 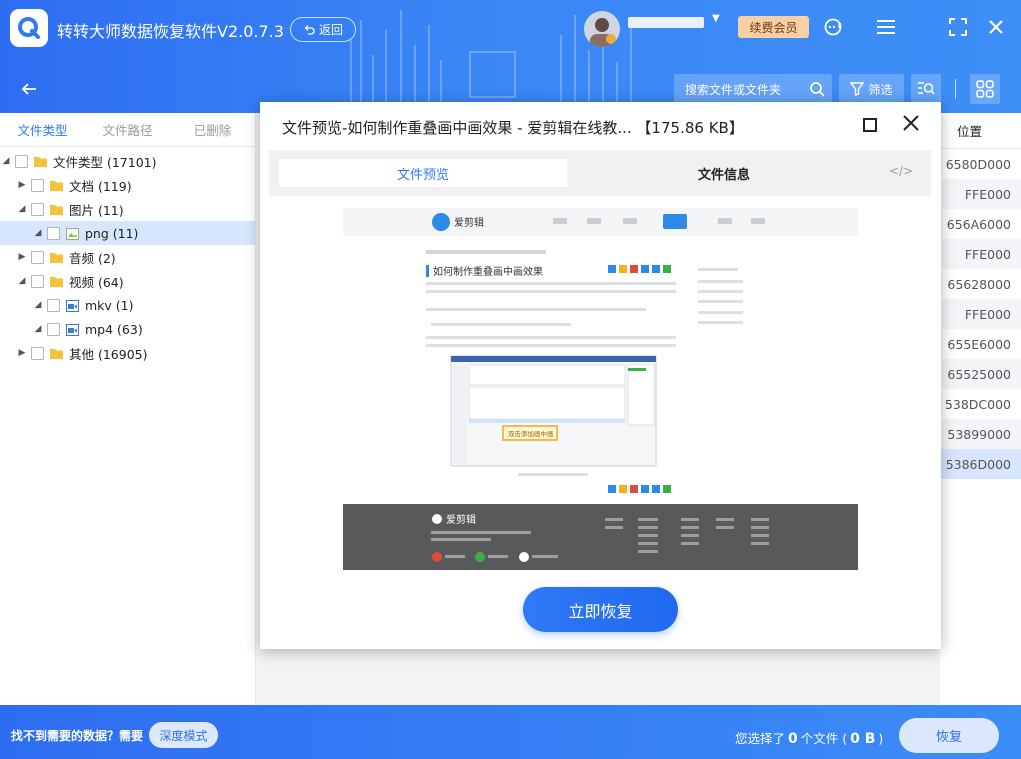 What do you see at coordinates (773, 27) in the screenshot?
I see `renew-vip-button: 续费会员` at bounding box center [773, 27].